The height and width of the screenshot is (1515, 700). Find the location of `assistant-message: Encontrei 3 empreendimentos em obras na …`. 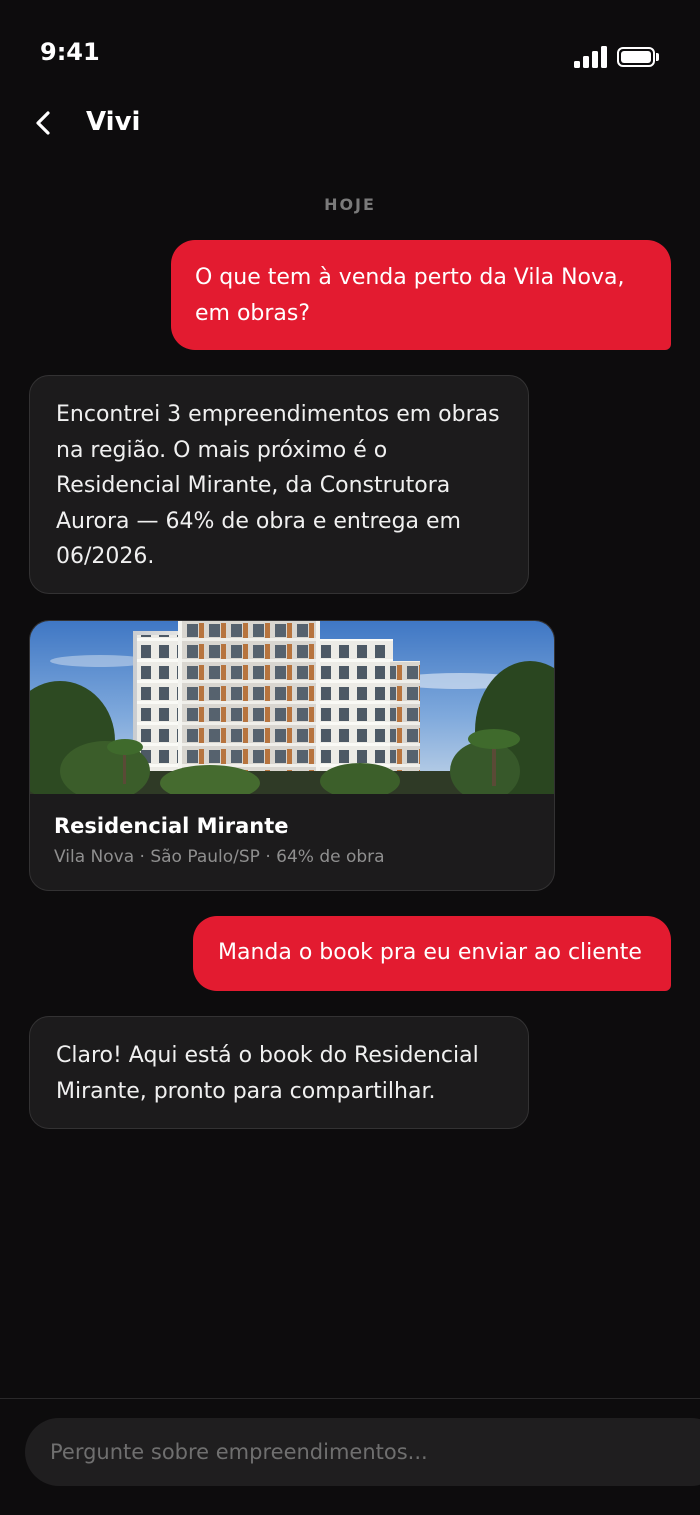

assistant-message: Encontrei 3 empreendimentos em obras na … is located at coordinates (279, 484).